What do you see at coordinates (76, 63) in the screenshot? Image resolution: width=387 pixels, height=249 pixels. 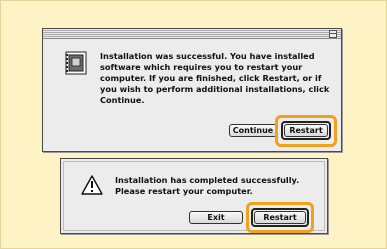 I see `installer-icon` at bounding box center [76, 63].